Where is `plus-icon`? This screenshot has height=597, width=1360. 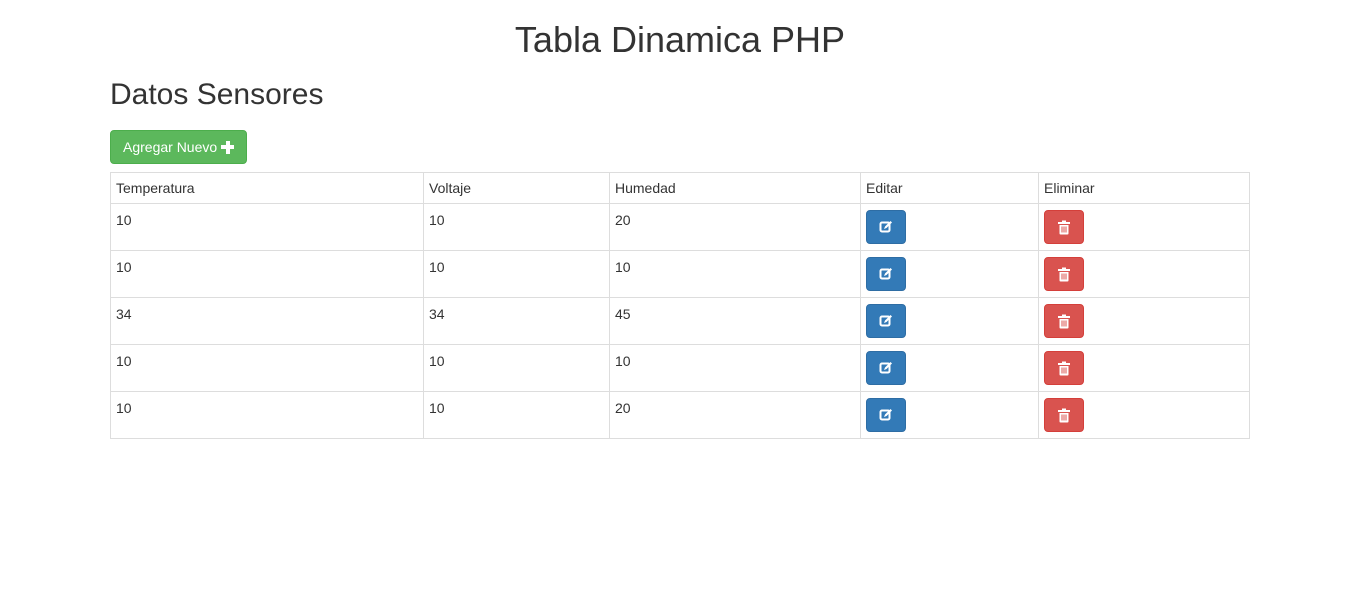 plus-icon is located at coordinates (228, 147).